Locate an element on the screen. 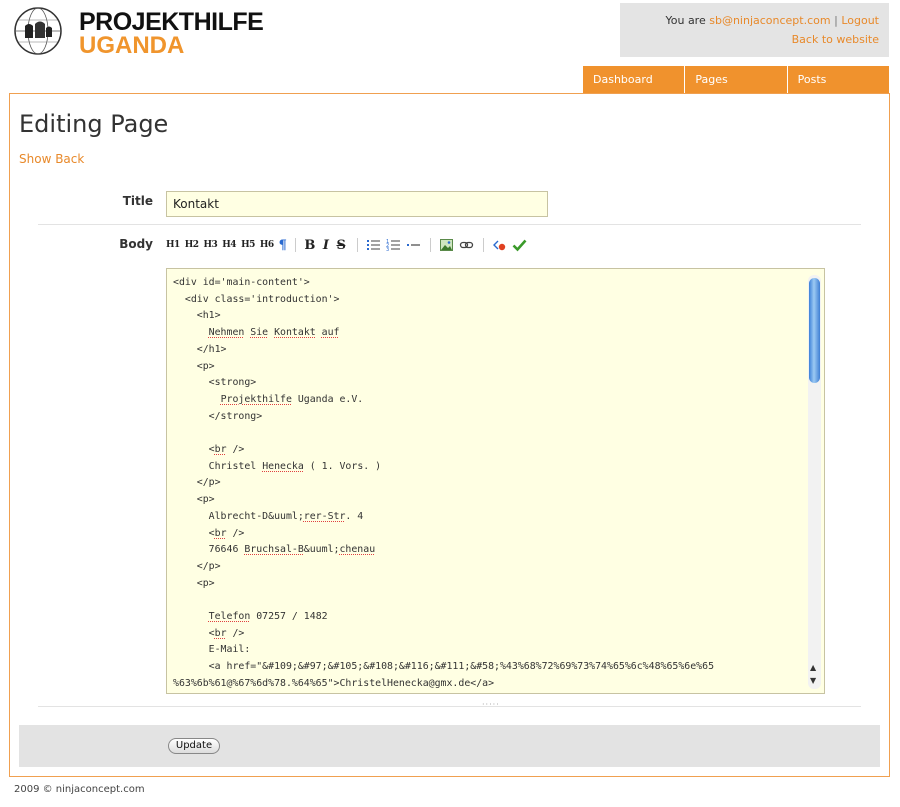 The image size is (900, 807). h1-button: H1 is located at coordinates (173, 245).